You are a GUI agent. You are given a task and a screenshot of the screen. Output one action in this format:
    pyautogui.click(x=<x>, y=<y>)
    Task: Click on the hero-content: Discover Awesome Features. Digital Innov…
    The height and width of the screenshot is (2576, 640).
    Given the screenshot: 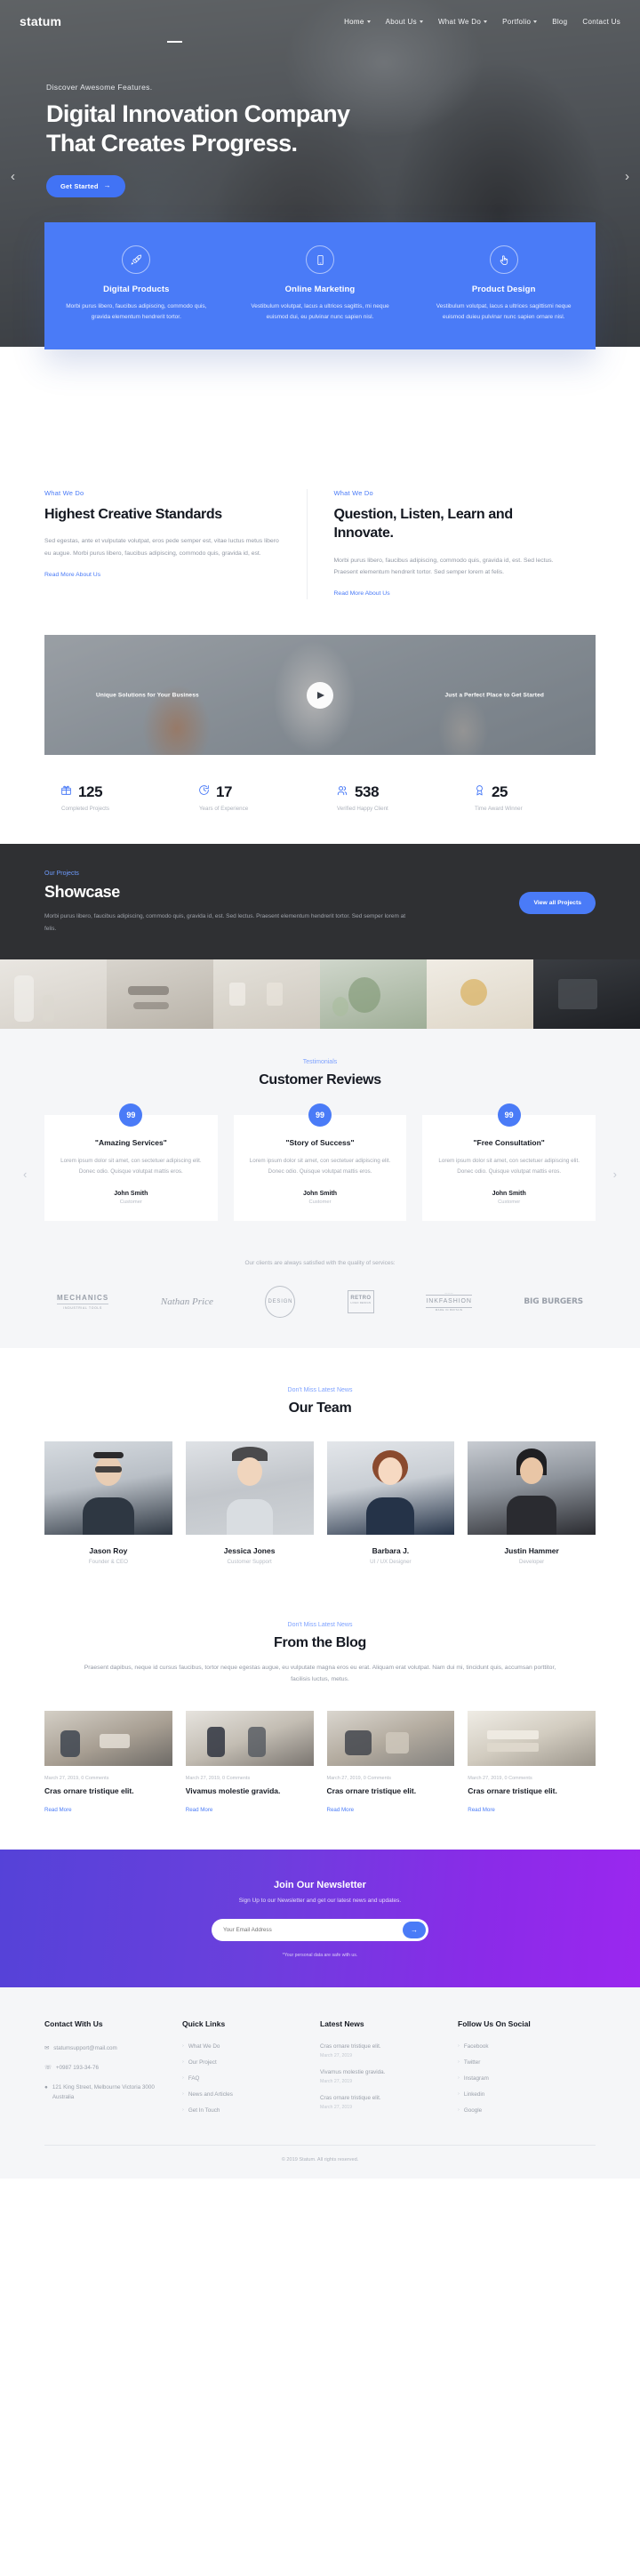 What is the action you would take?
    pyautogui.click(x=320, y=120)
    